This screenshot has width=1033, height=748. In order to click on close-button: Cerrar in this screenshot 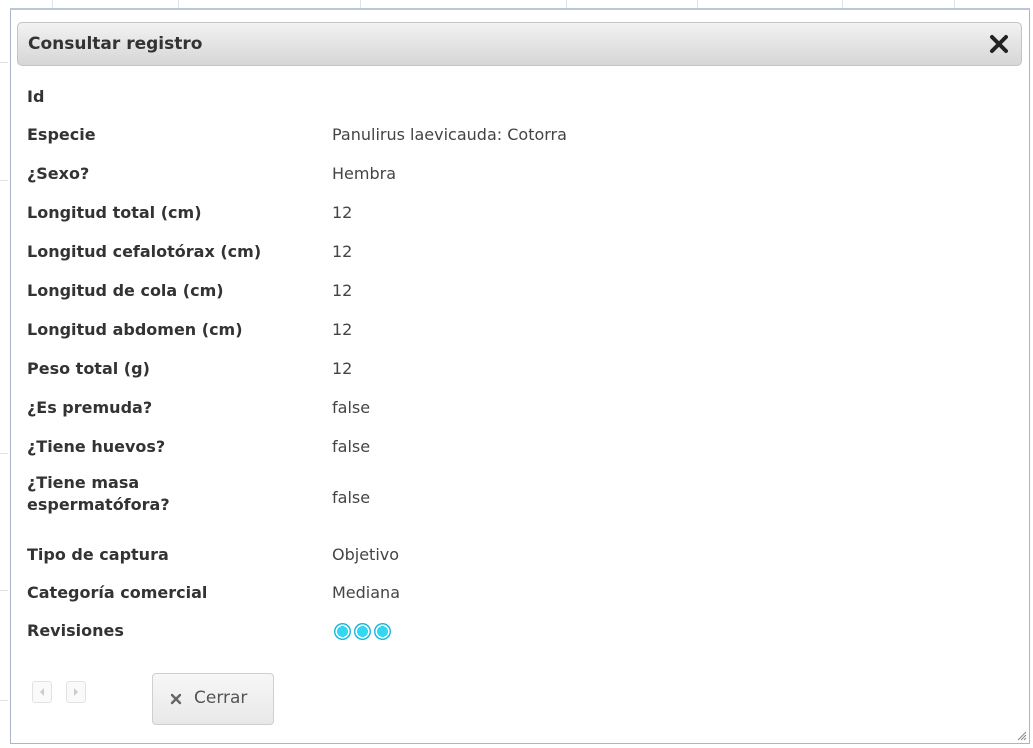, I will do `click(213, 699)`.